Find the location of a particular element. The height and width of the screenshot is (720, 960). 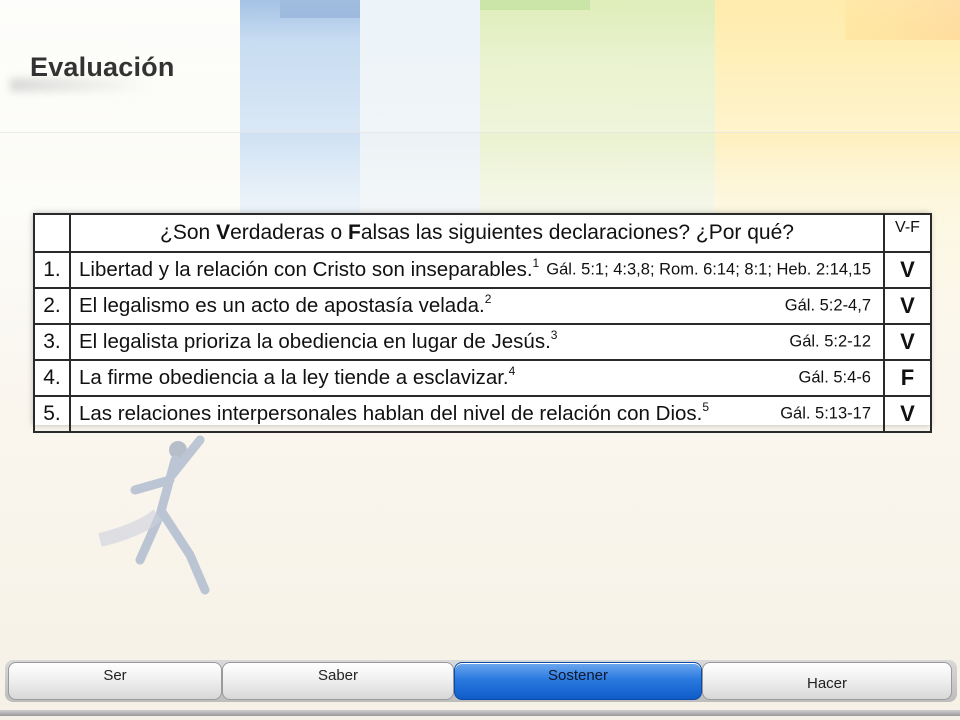

row-number: 4. is located at coordinates (52, 378).